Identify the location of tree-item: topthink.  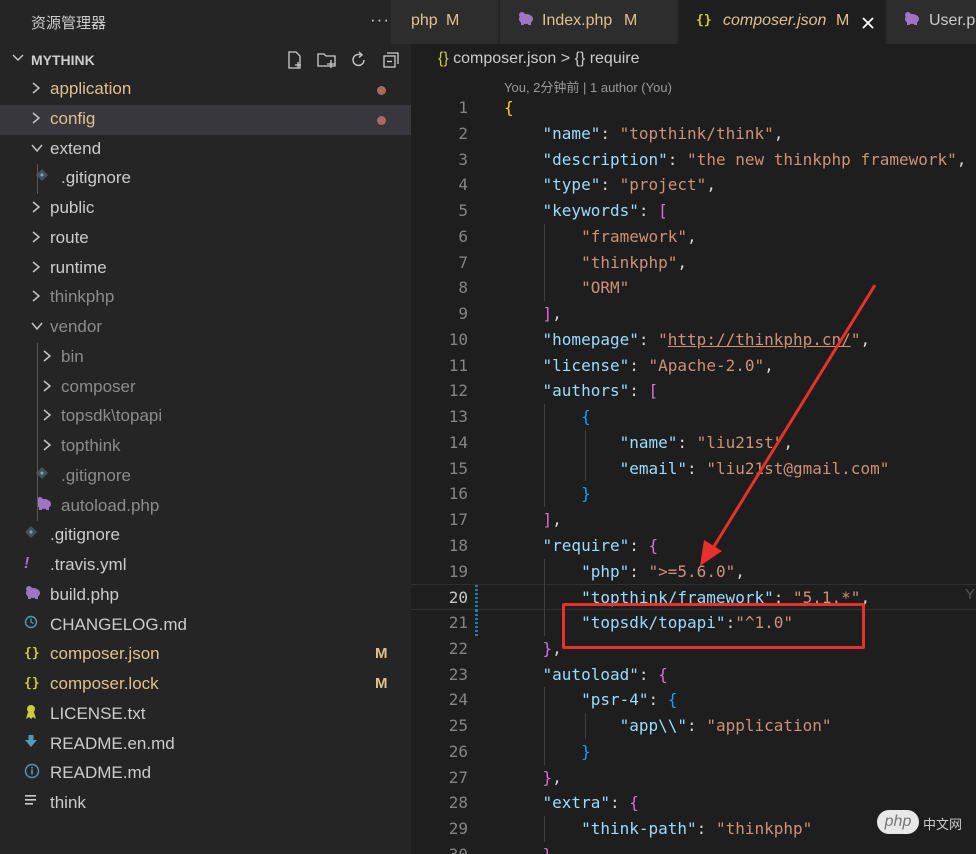
(205, 447).